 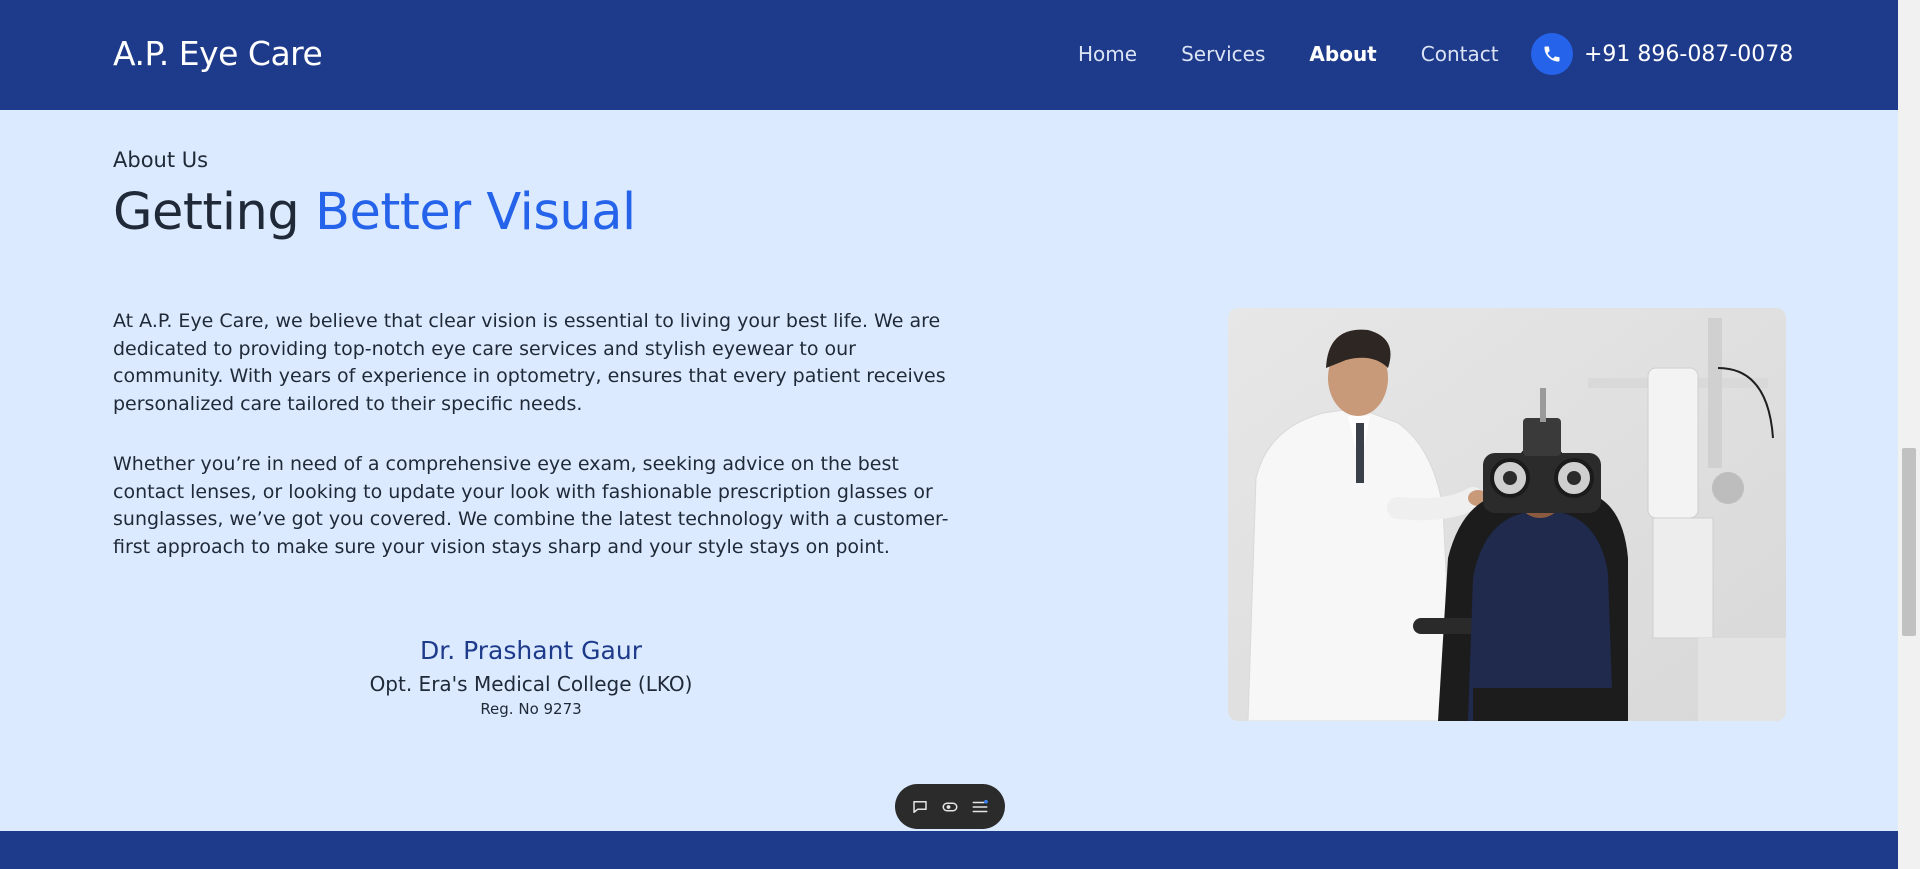 I want to click on section-title-accent: Better Visual, so click(x=475, y=212).